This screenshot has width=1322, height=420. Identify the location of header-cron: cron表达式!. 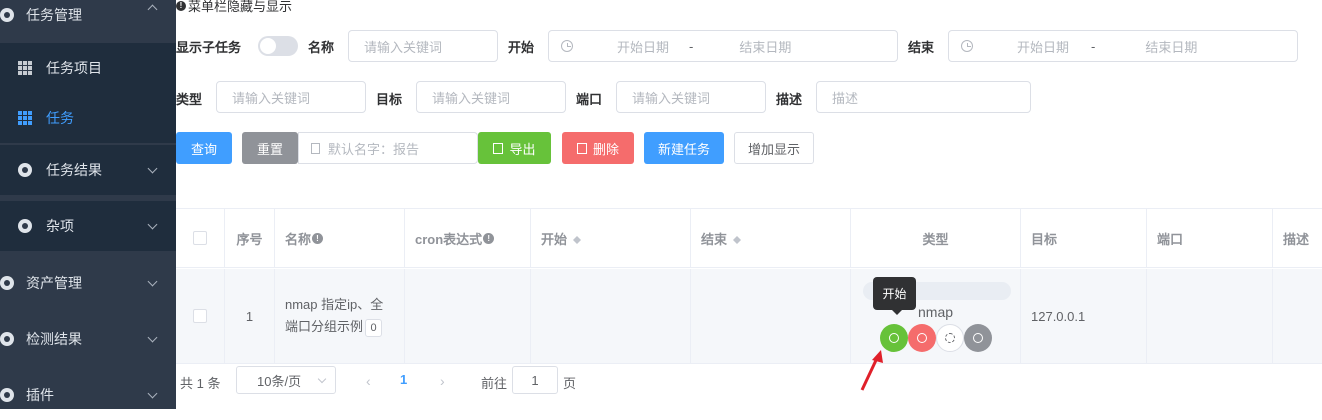
(468, 238).